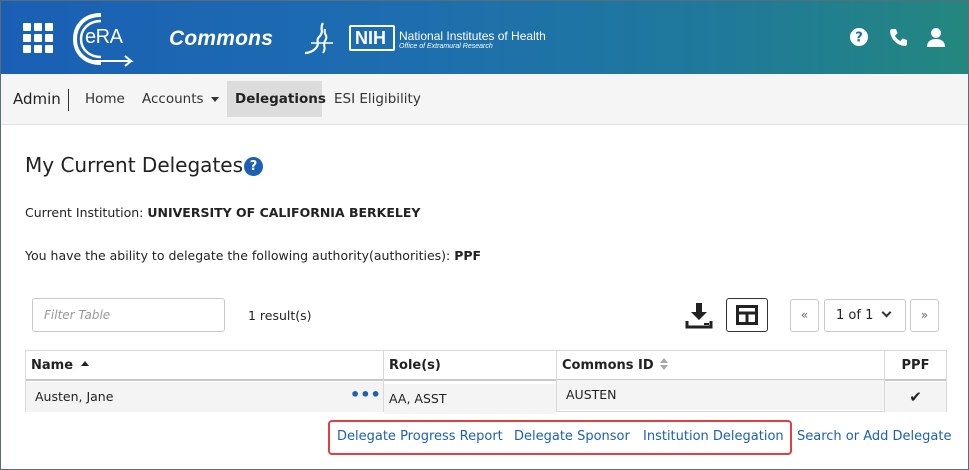 Image resolution: width=969 pixels, height=470 pixels. I want to click on table-columns-button, so click(747, 315).